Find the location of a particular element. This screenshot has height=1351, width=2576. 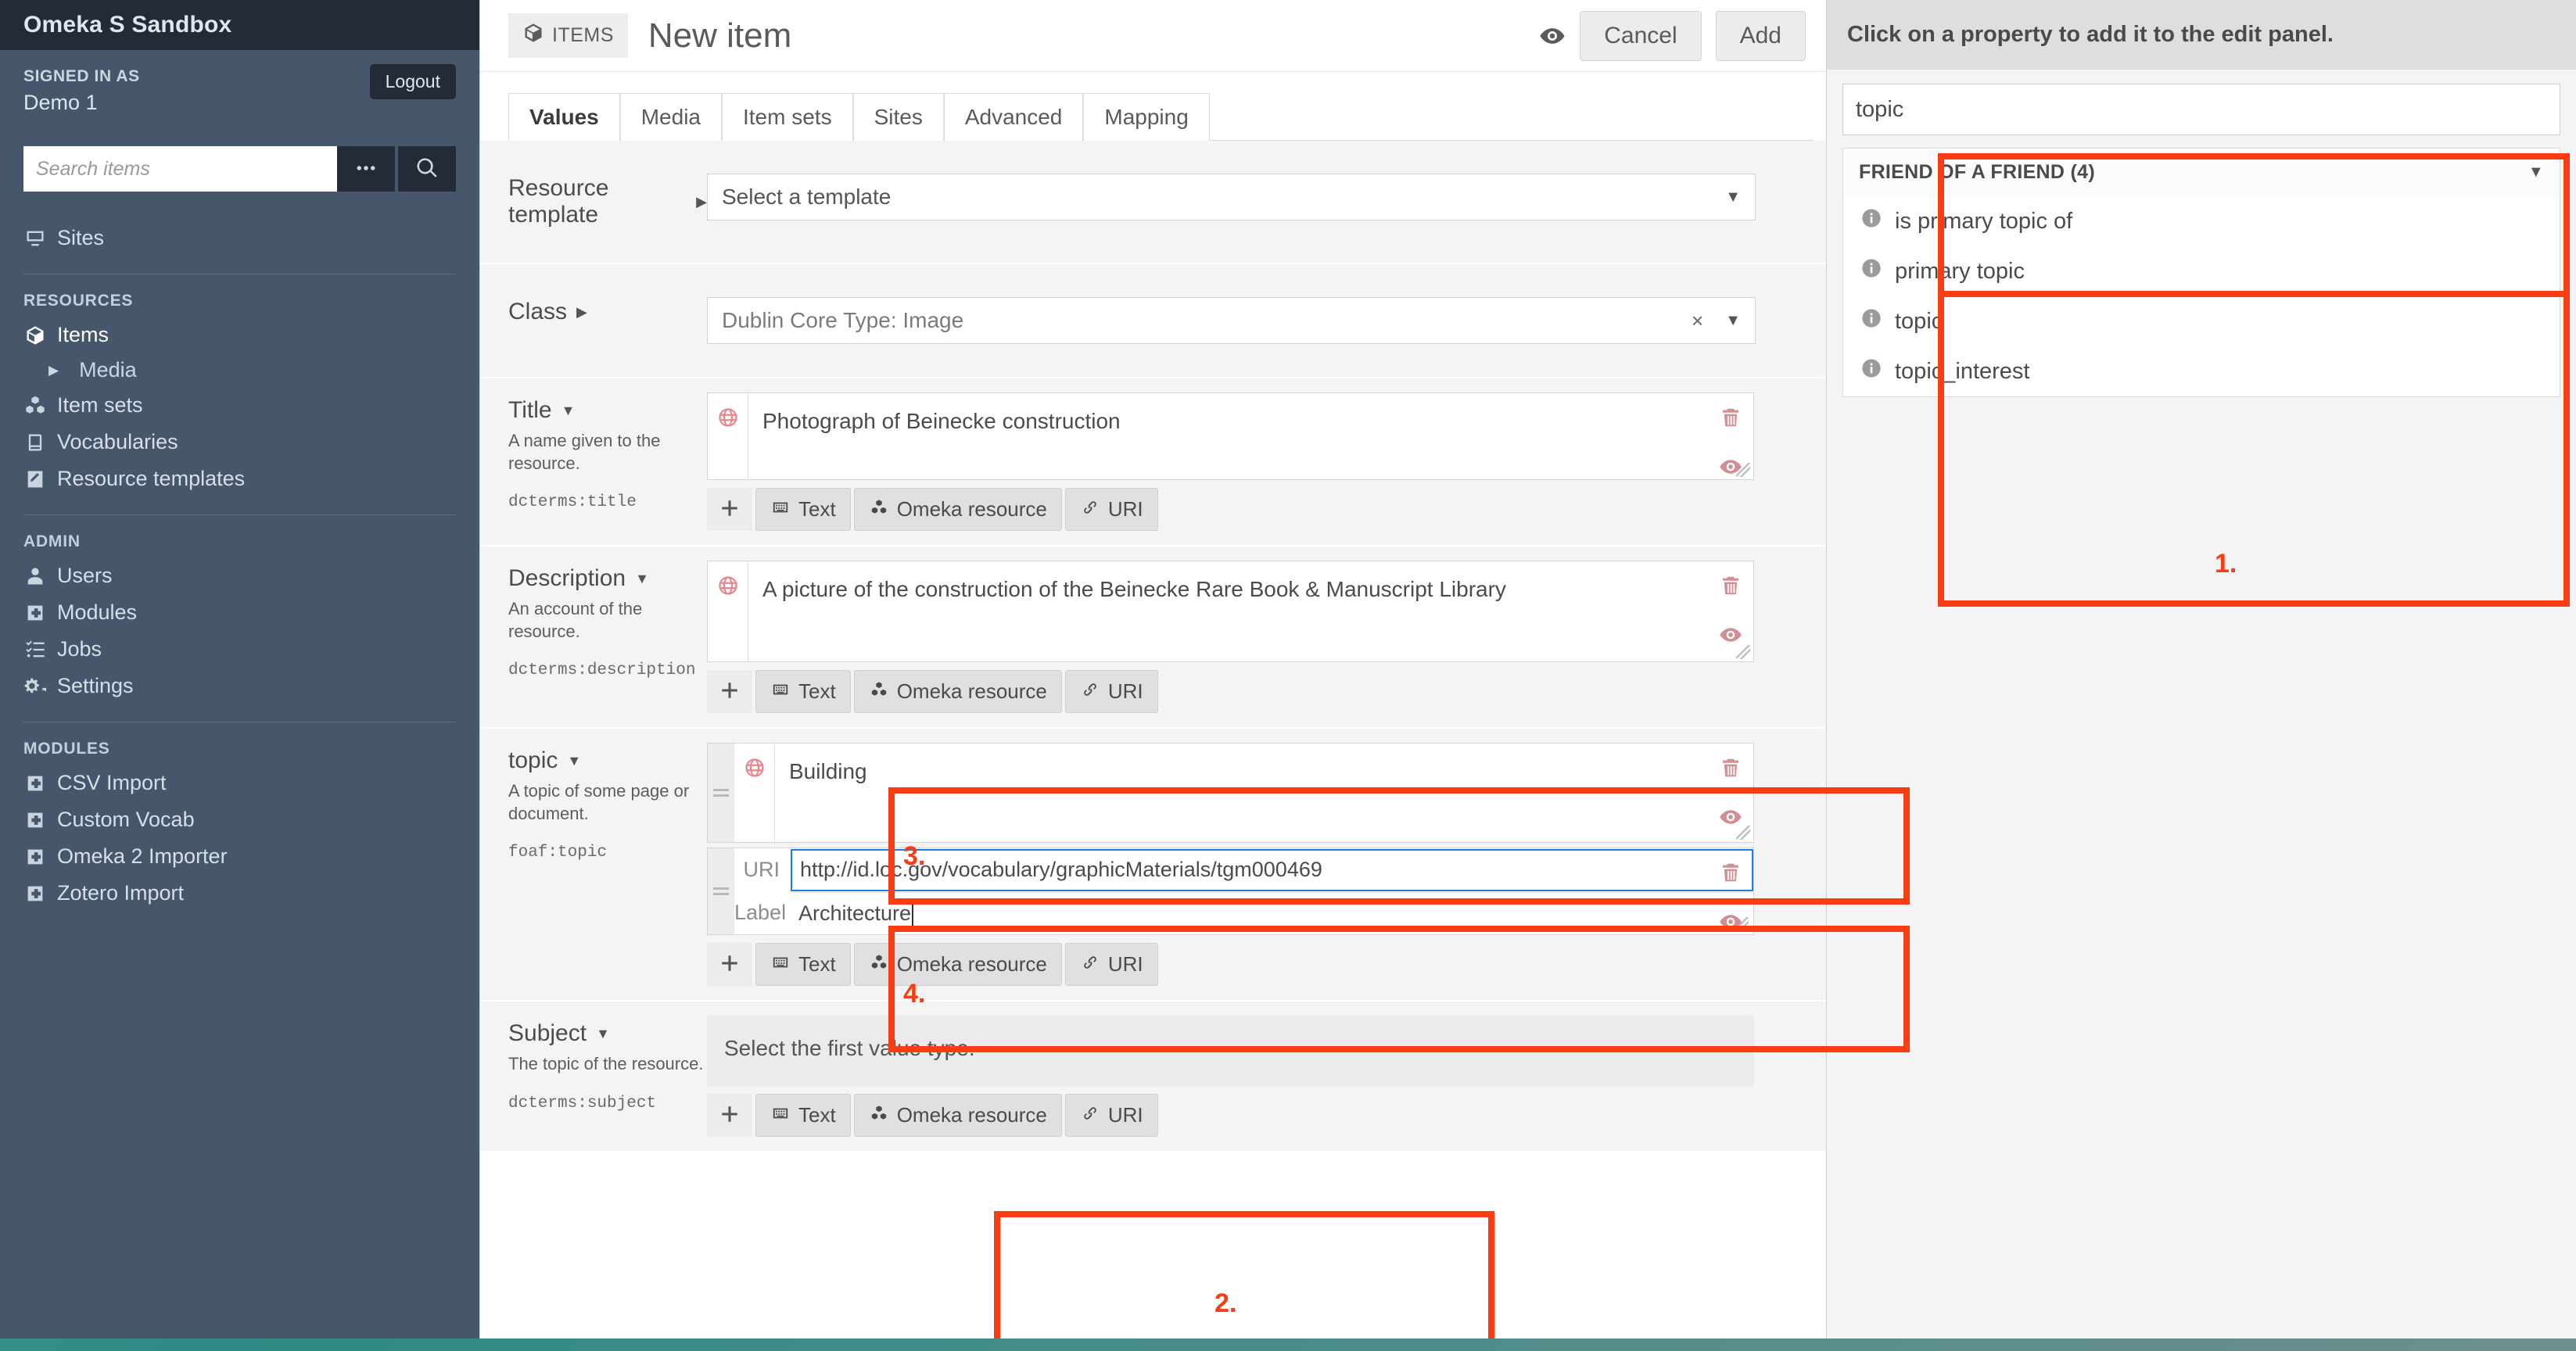

keyboard-icon is located at coordinates (780, 691).